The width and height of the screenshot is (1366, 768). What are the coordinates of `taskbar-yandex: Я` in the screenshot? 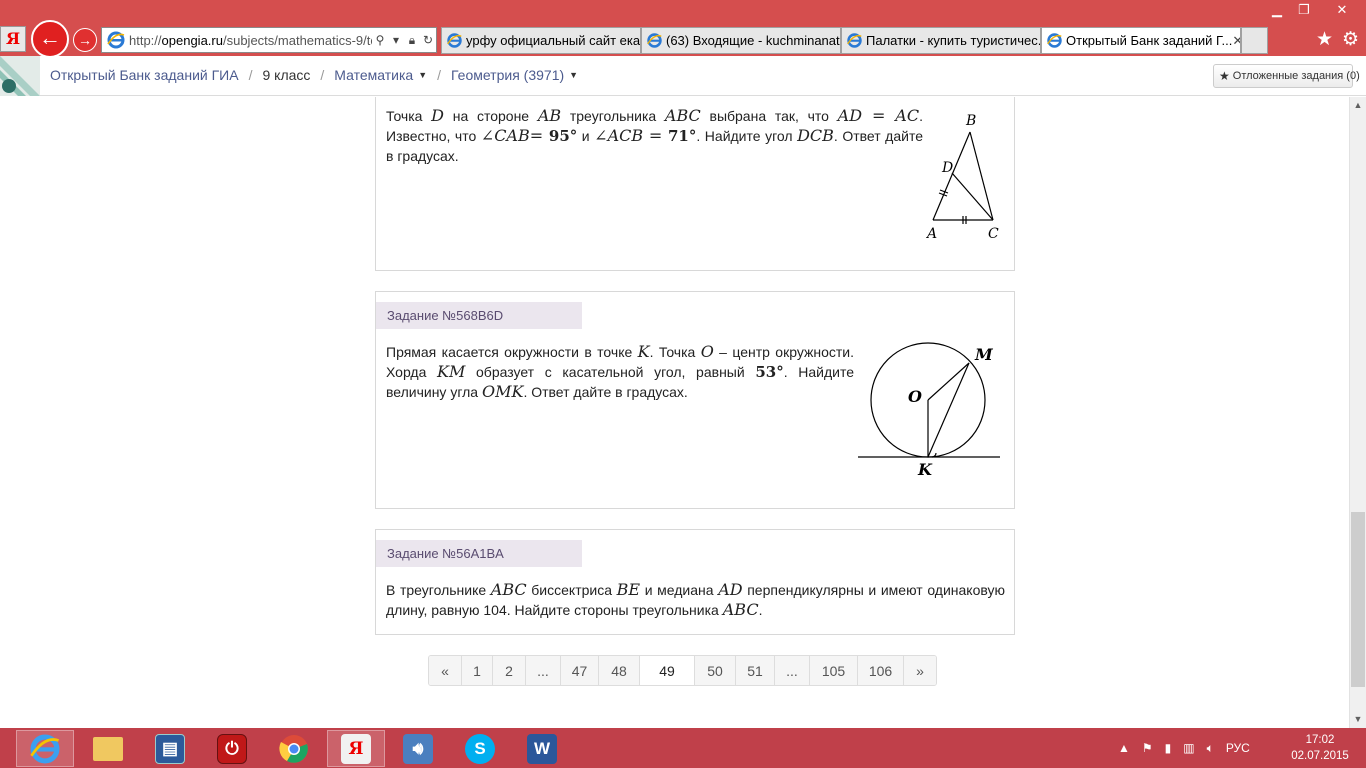 It's located at (356, 748).